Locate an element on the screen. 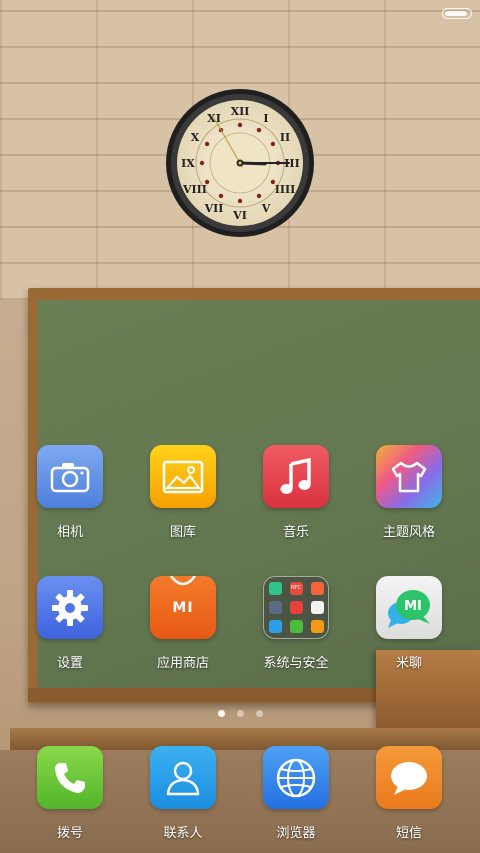 The height and width of the screenshot is (853, 480). dock-messages: 短信 is located at coordinates (409, 794).